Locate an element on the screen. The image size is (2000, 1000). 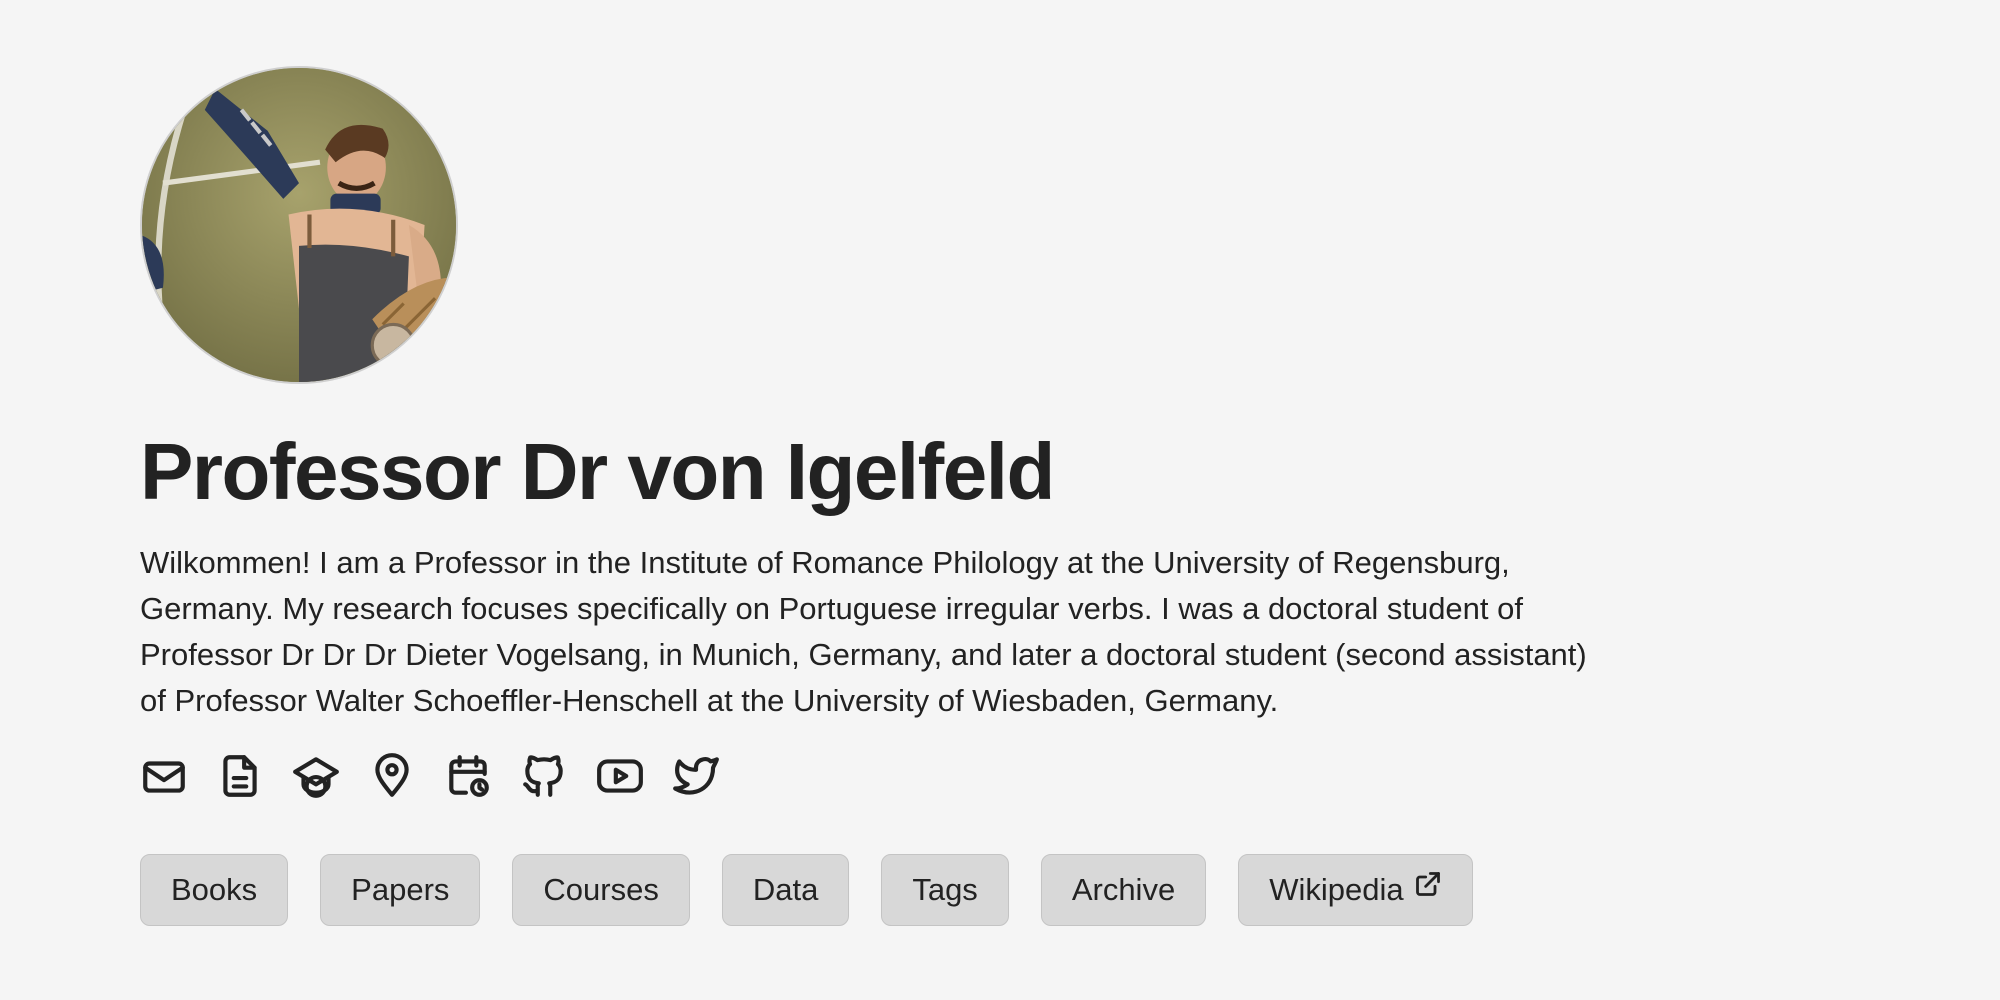
courses-button: Courses is located at coordinates (601, 890).